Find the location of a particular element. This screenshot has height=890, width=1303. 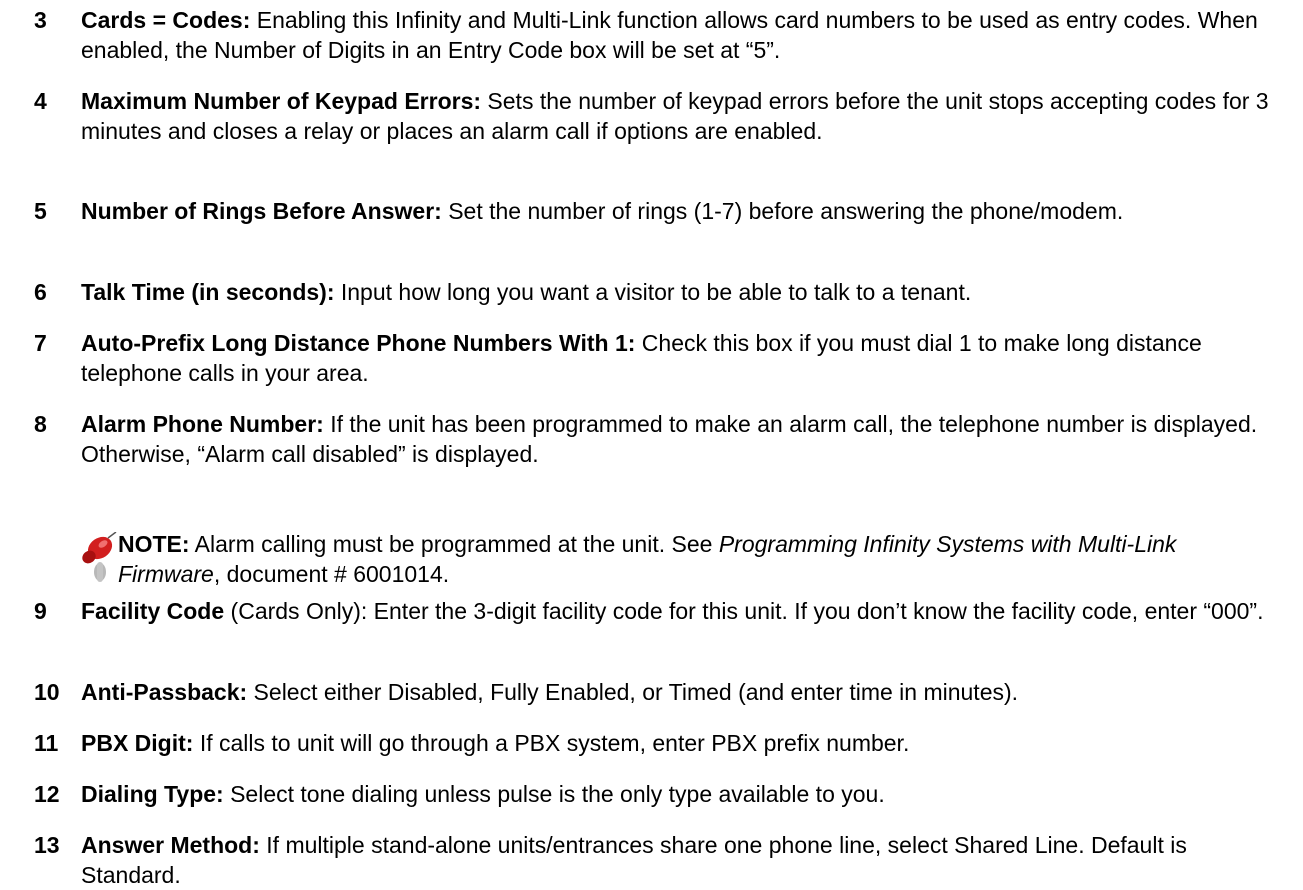

note-text-after: , document # 6001014. is located at coordinates (331, 574).